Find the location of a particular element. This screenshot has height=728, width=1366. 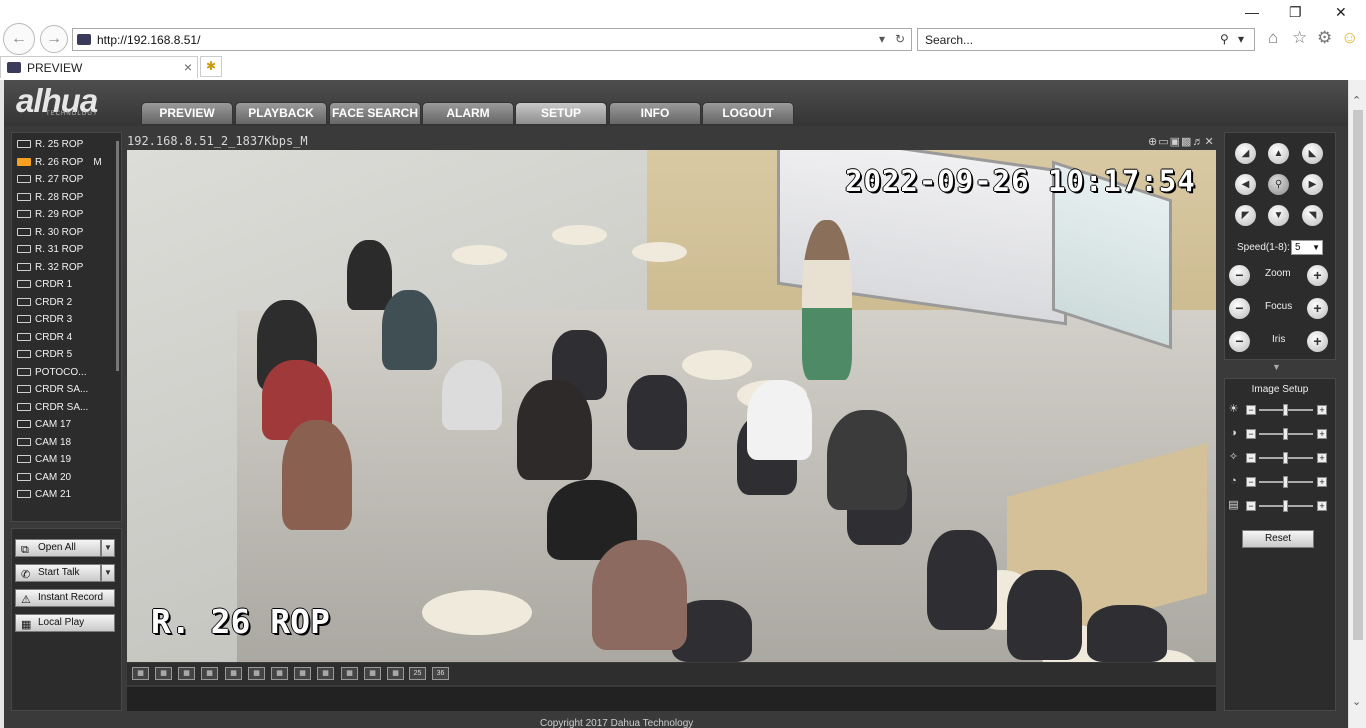

tab-setup: SETUP is located at coordinates (561, 113).